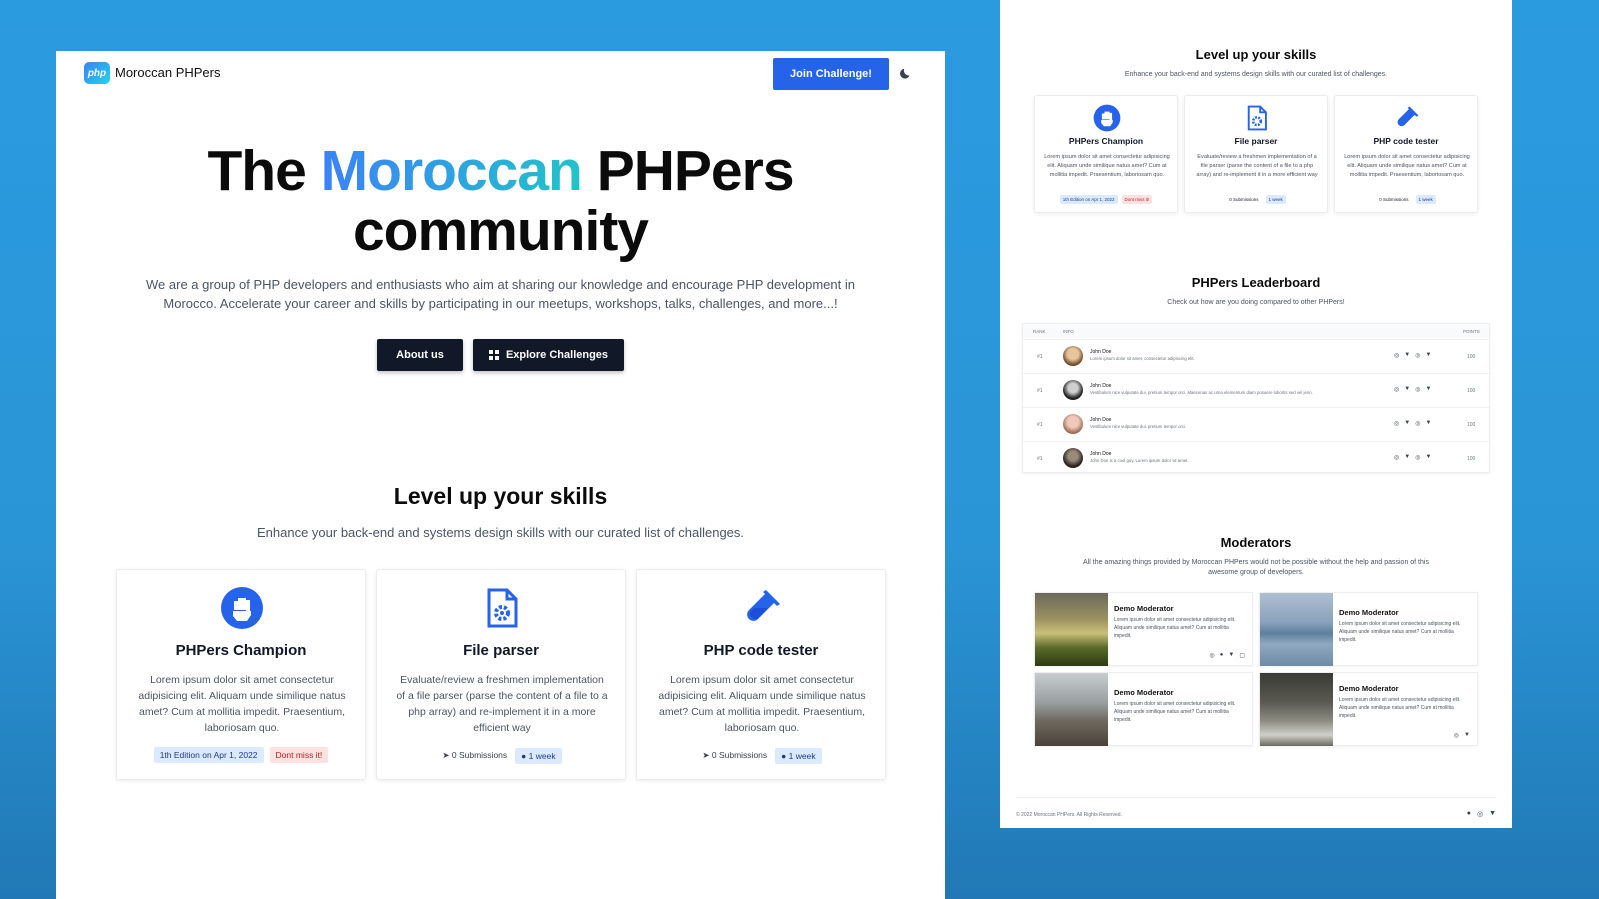 The width and height of the screenshot is (1599, 899). What do you see at coordinates (1256, 542) in the screenshot?
I see `moderators-title: Moderators` at bounding box center [1256, 542].